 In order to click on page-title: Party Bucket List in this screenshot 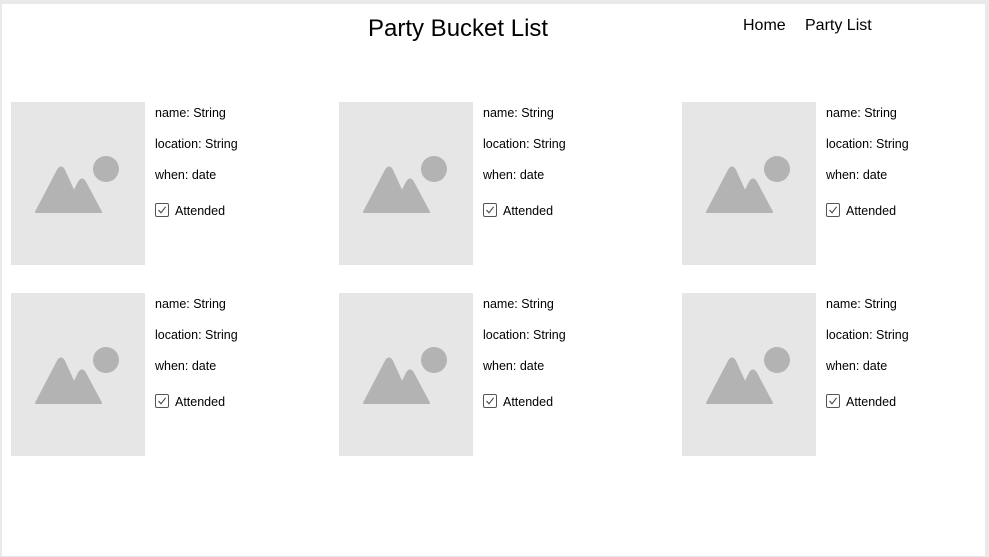, I will do `click(458, 28)`.